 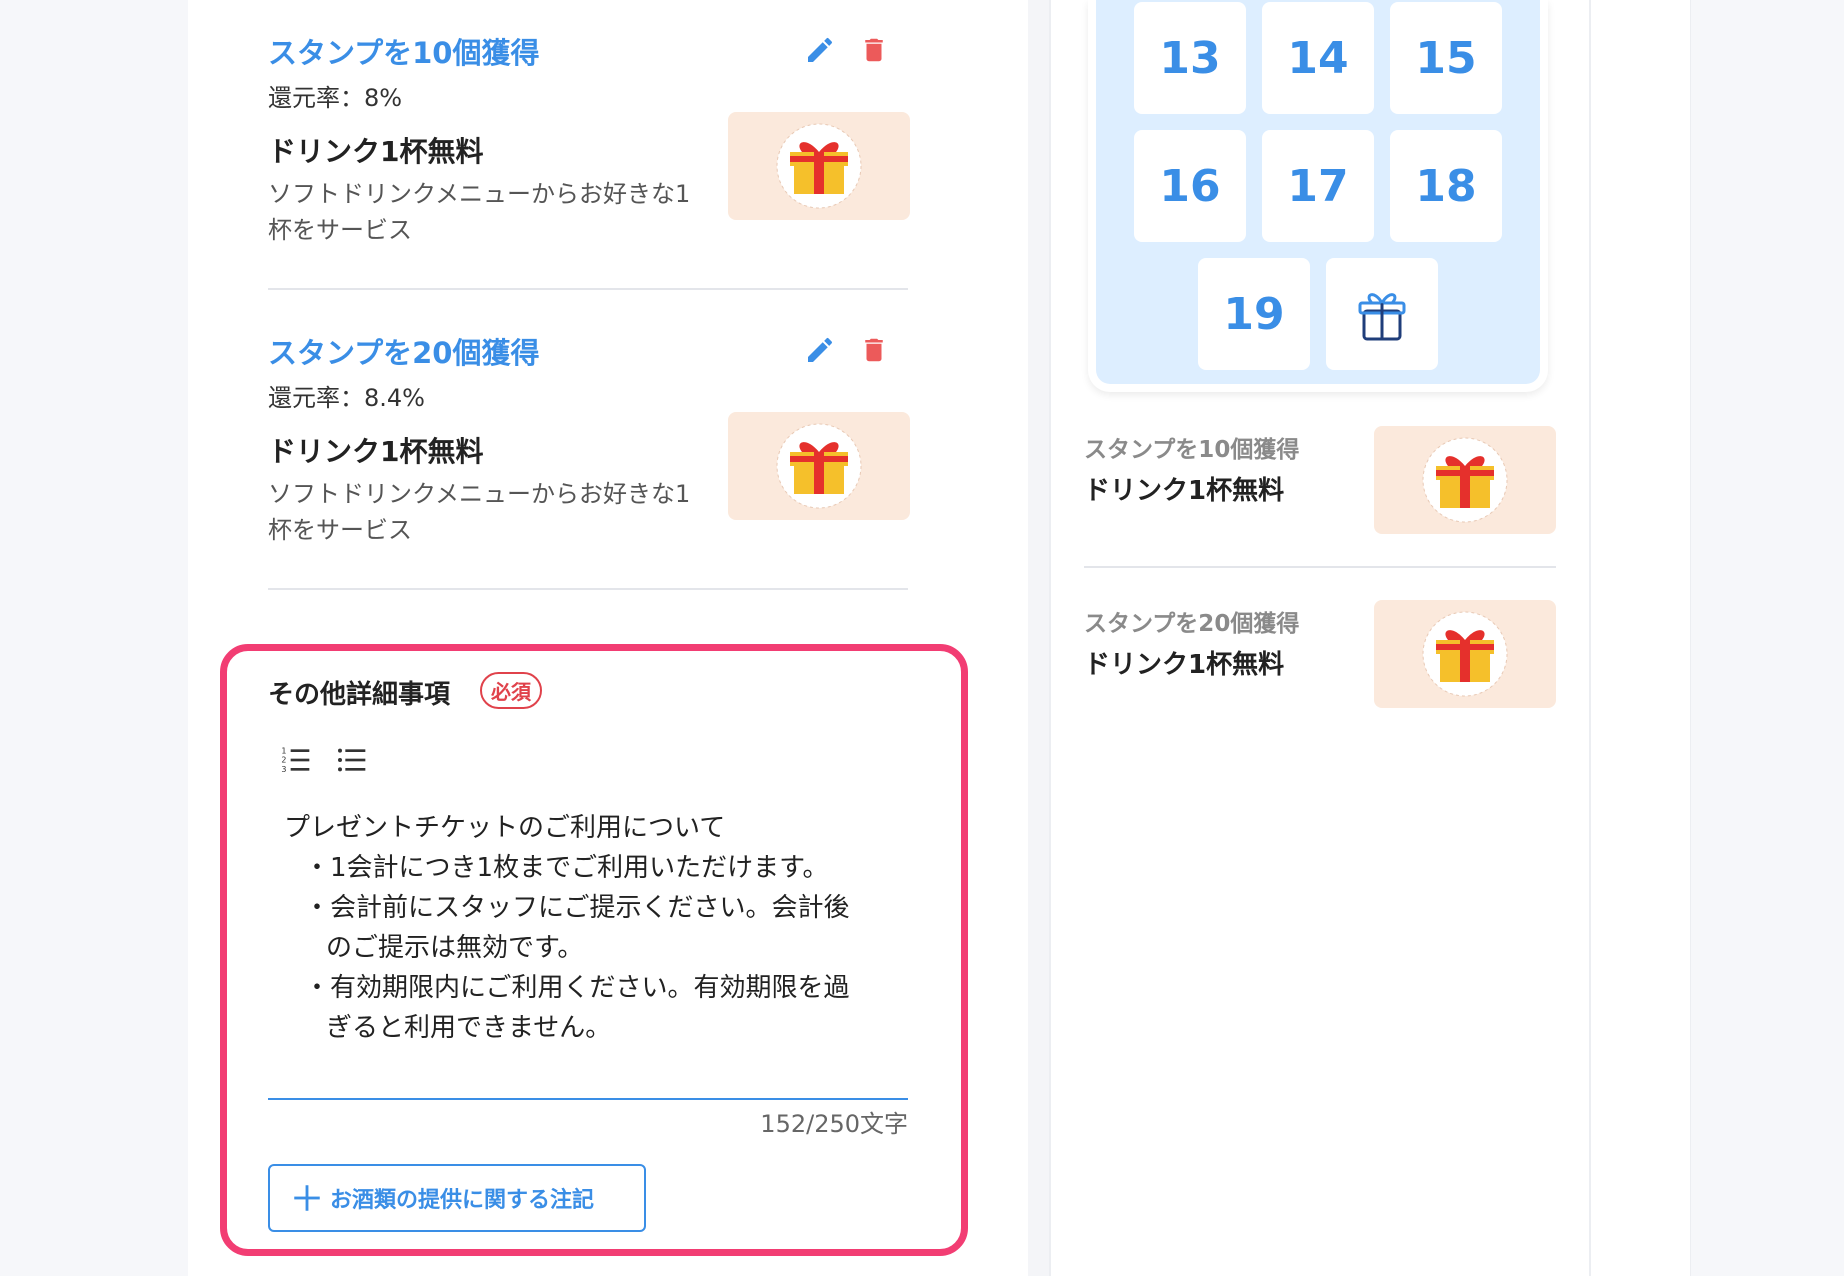 I want to click on notes-line: ぎると利用できません。, so click(x=469, y=1028).